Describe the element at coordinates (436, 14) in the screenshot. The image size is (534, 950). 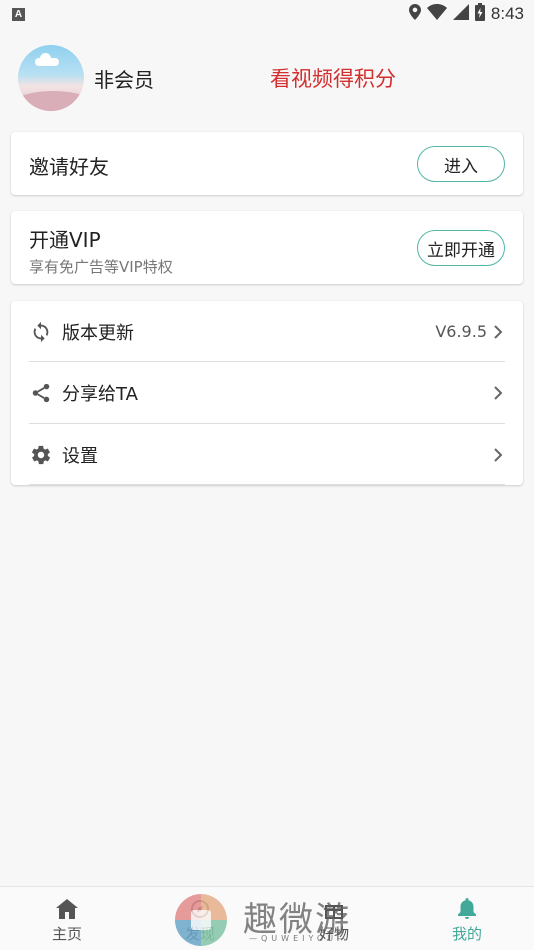
I see `wifi-icon` at that location.